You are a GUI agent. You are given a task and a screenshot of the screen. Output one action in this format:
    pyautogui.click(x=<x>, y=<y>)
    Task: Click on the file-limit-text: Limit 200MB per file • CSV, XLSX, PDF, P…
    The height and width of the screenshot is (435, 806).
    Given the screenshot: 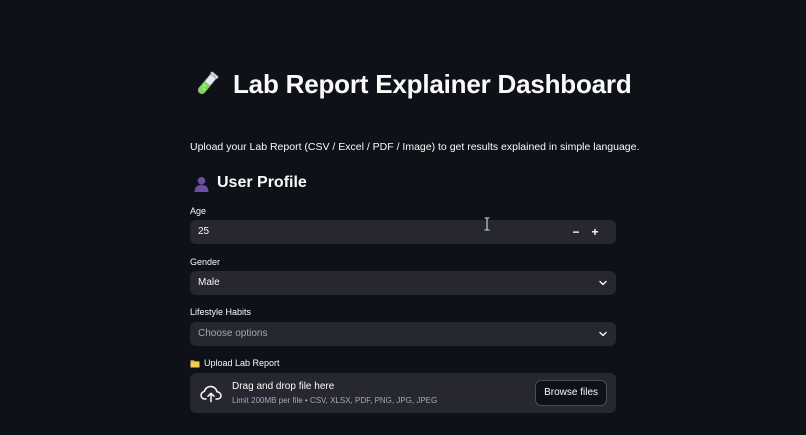 What is the action you would take?
    pyautogui.click(x=335, y=400)
    